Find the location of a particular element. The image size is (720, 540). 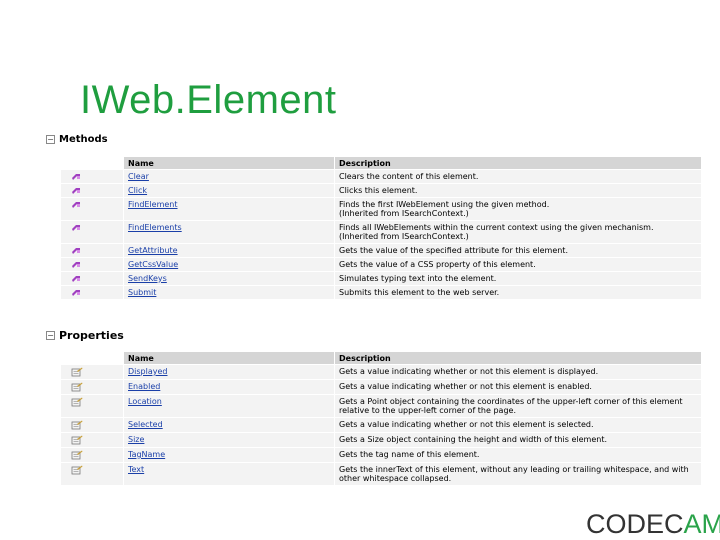

methods-heading: Methods is located at coordinates (83, 139).